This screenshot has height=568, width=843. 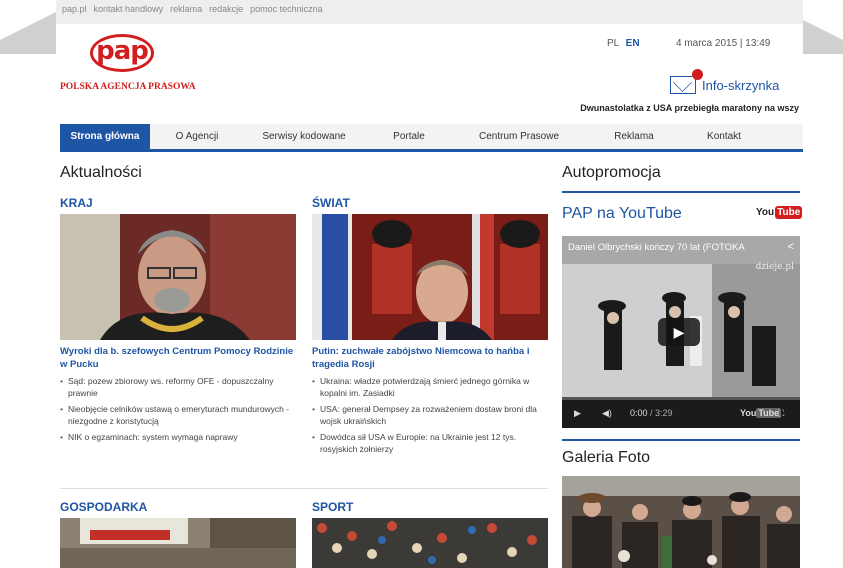 I want to click on category-swiat: ŚWIAT, so click(x=331, y=203).